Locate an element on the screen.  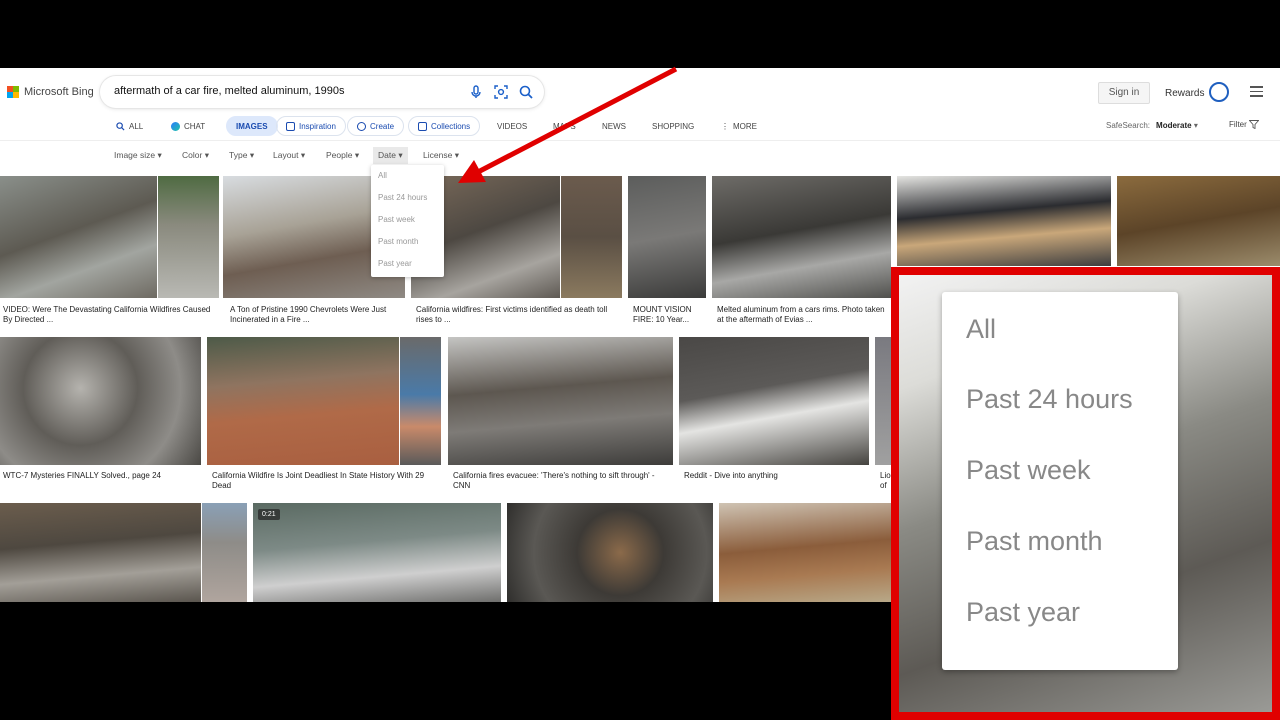
filter-layout: Layout ▾ is located at coordinates (289, 155).